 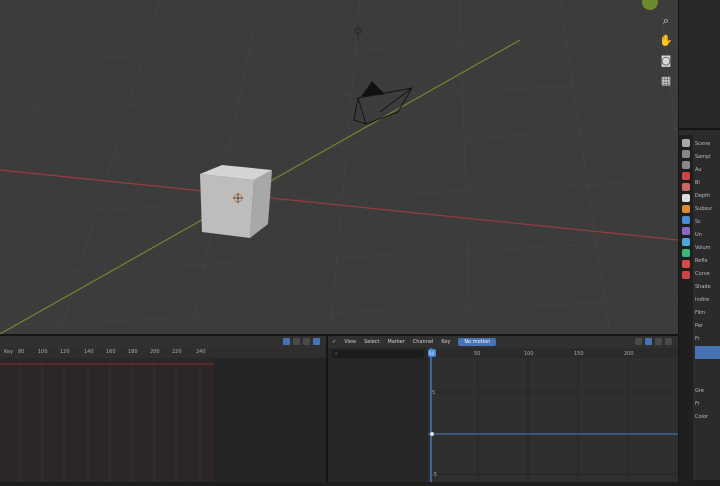 I want to click on timeline-gridlines, so click(x=107, y=420).